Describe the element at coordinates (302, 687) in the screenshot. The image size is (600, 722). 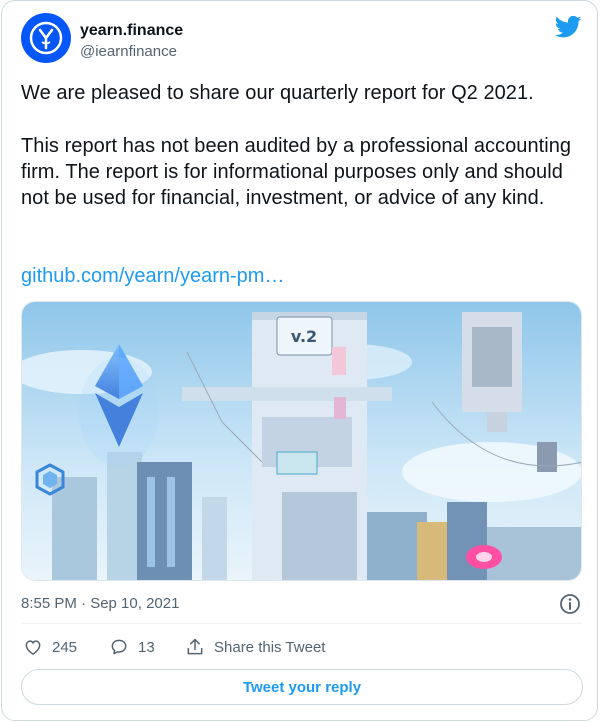
I see `tweet-your-reply-button: Tweet your reply` at that location.